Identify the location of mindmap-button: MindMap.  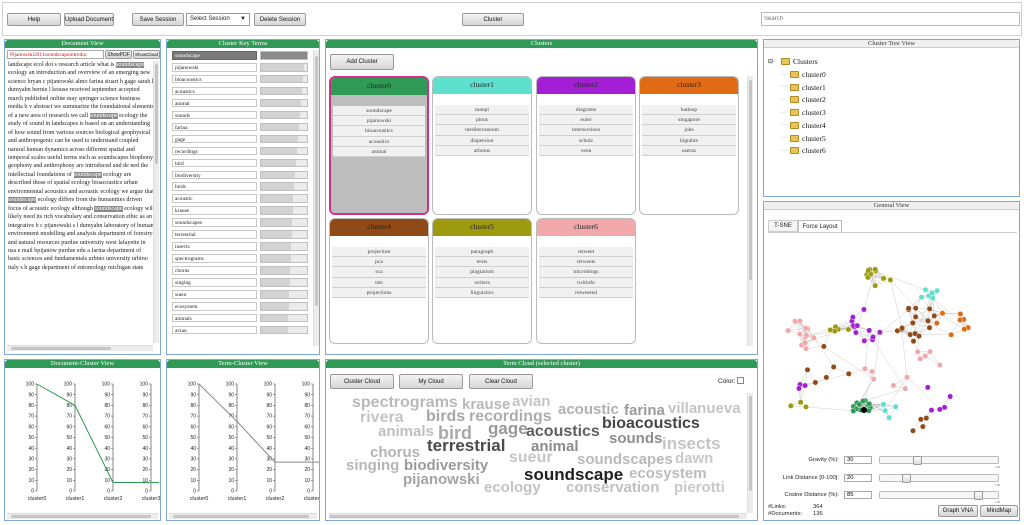
(999, 511).